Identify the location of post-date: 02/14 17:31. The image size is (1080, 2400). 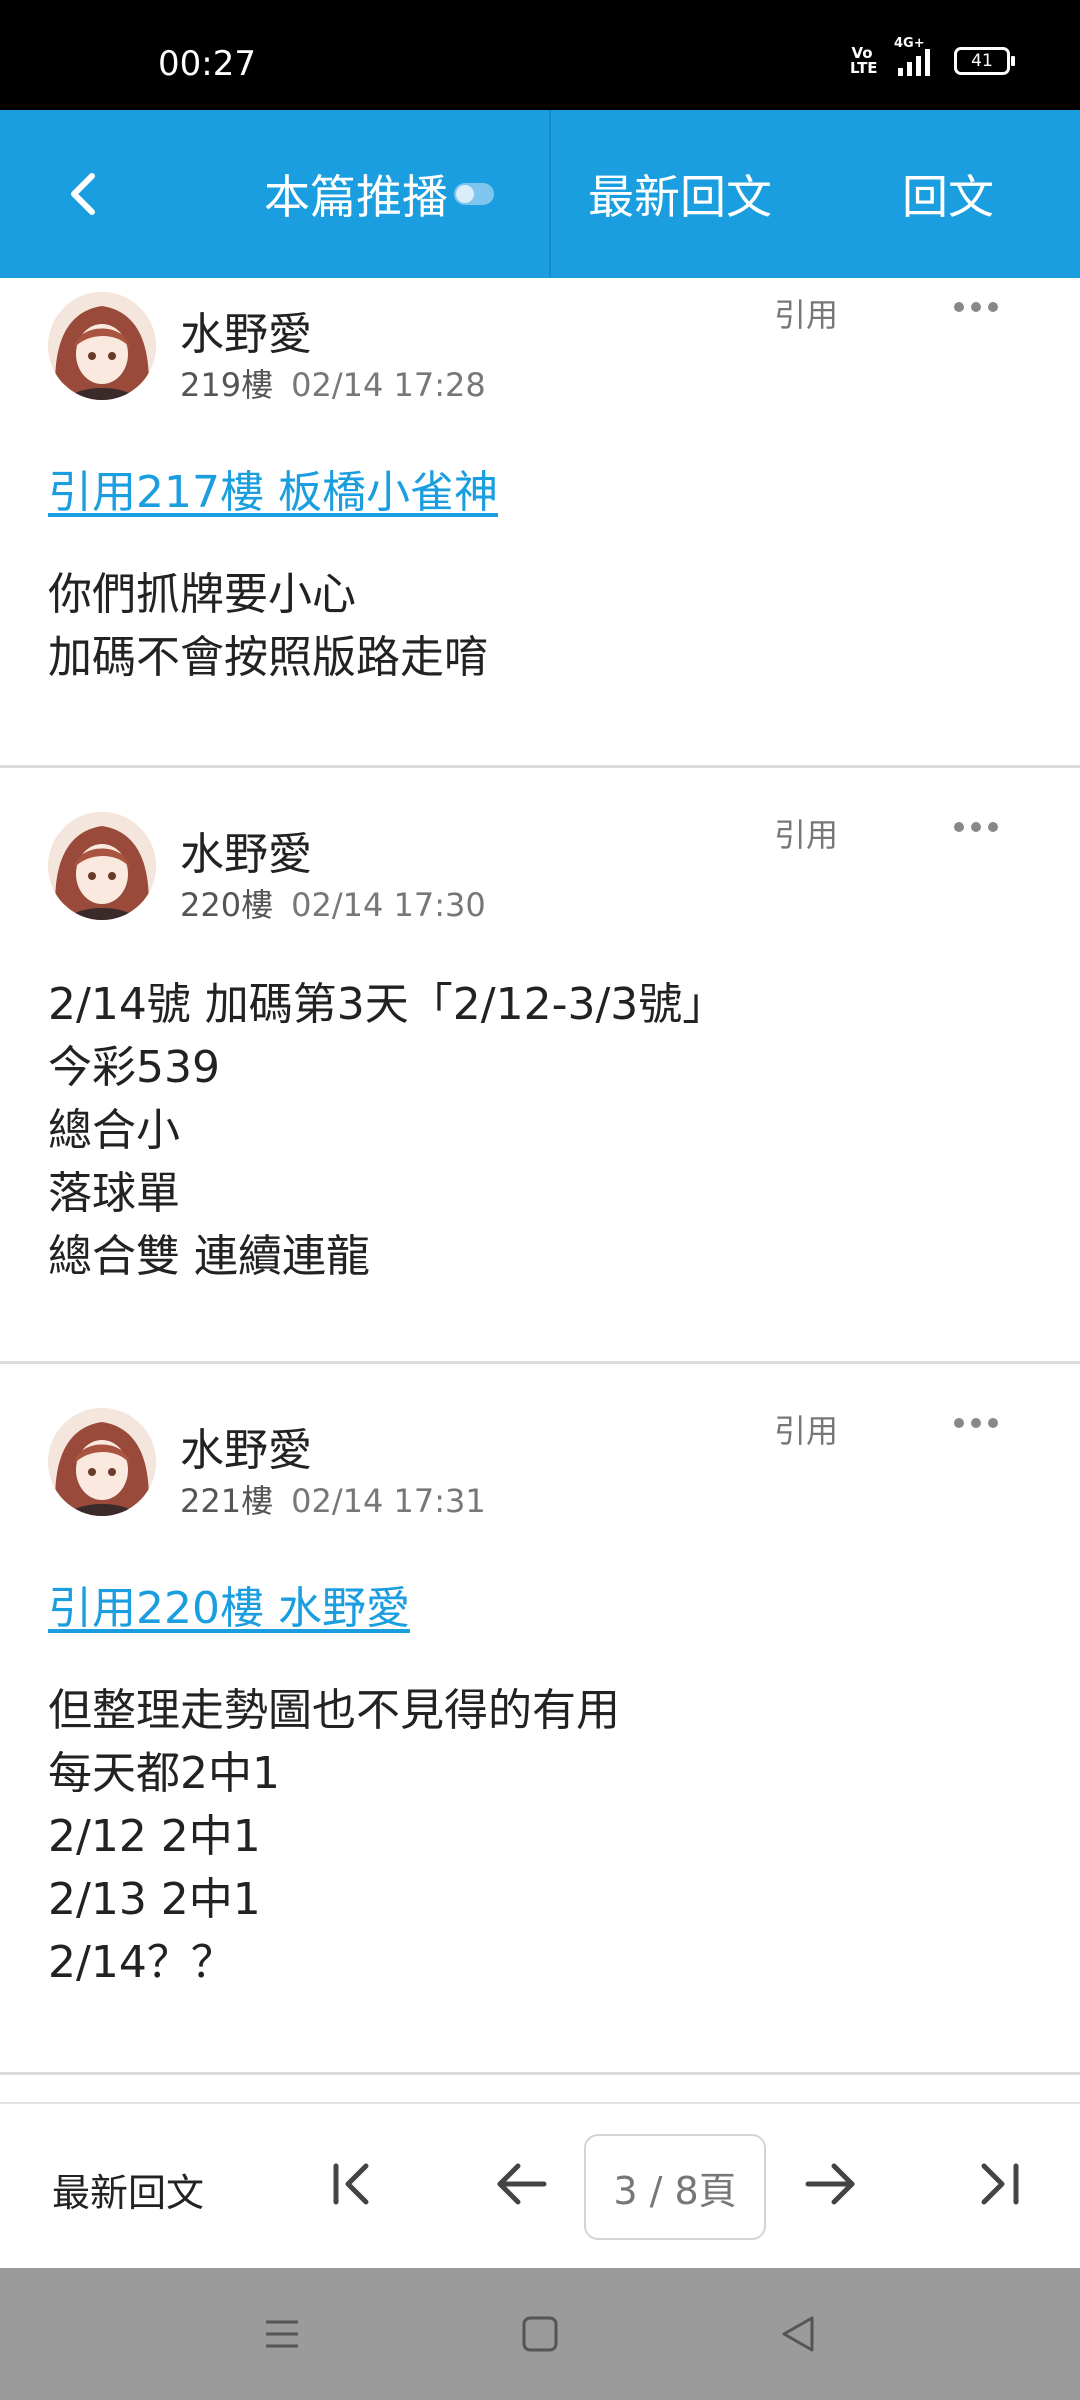
(388, 1501).